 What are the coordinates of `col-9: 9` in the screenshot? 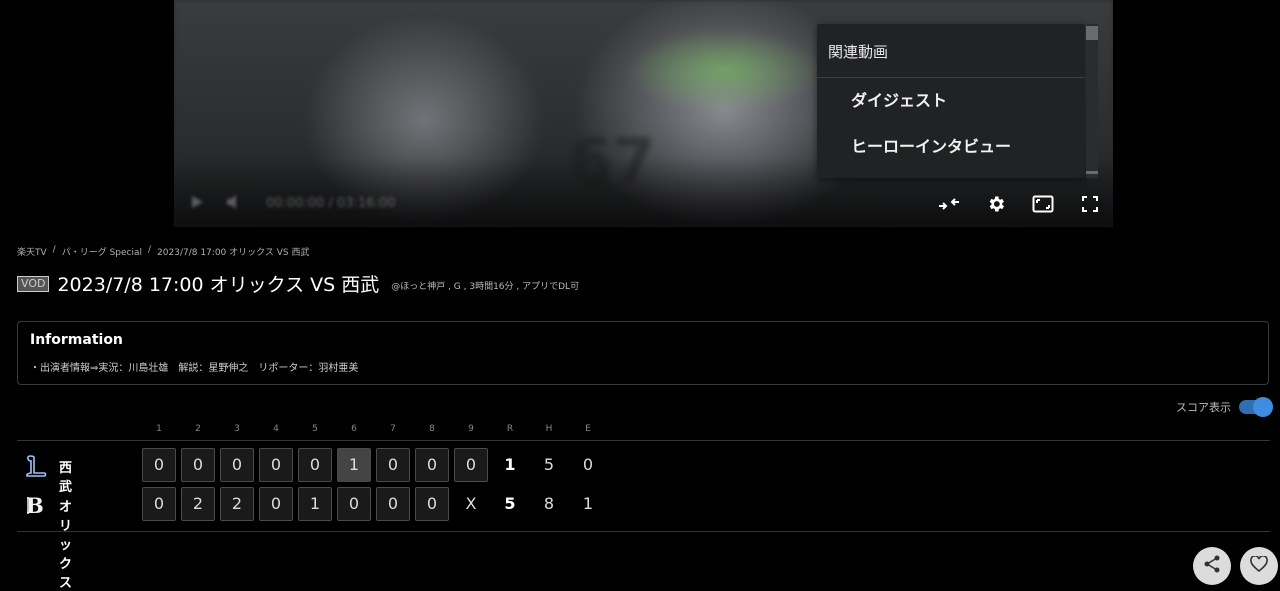 It's located at (471, 429).